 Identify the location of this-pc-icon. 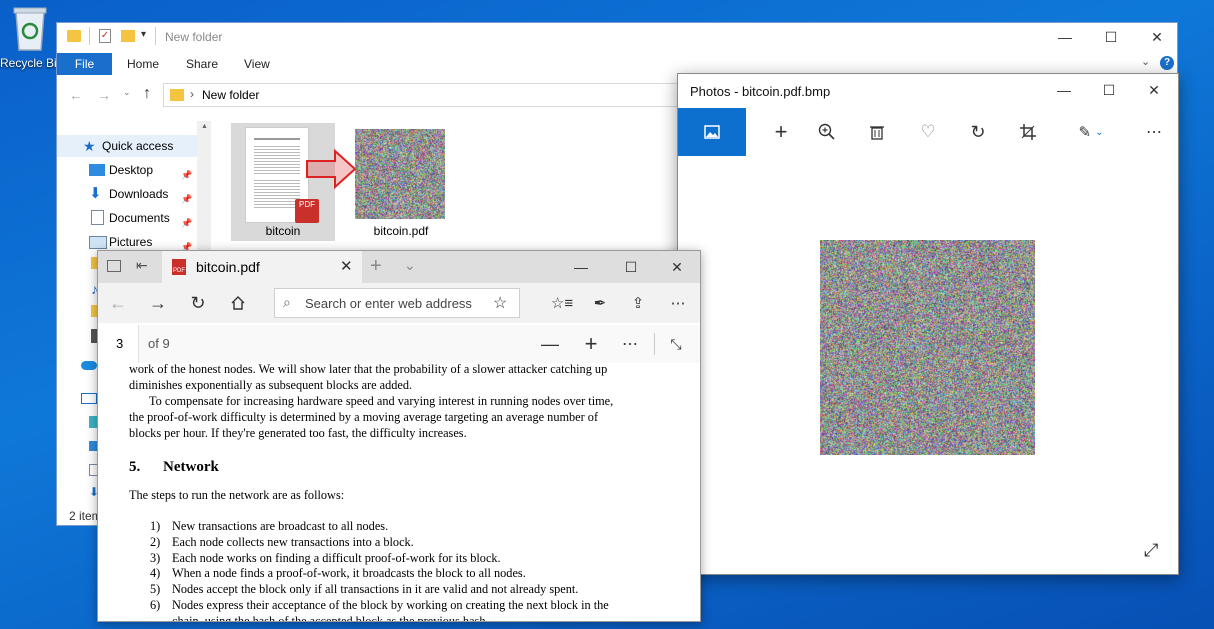
(89, 398).